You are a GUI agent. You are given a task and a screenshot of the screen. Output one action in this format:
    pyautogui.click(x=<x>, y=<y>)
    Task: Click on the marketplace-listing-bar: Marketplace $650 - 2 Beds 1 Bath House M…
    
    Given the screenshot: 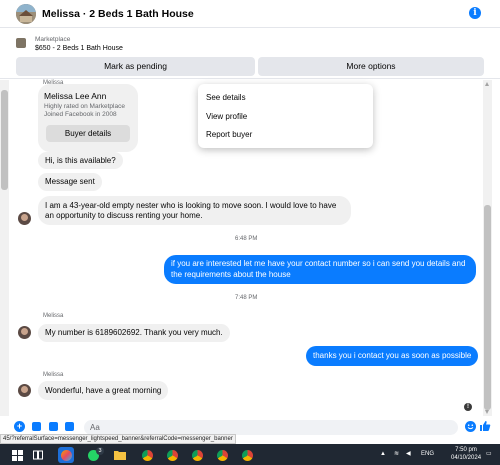 What is the action you would take?
    pyautogui.click(x=250, y=54)
    